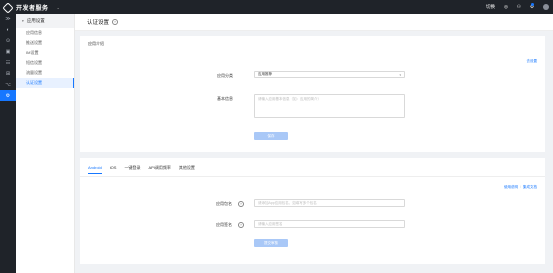  Describe the element at coordinates (8, 95) in the screenshot. I see `rail-settings-icon: ⚙` at that location.